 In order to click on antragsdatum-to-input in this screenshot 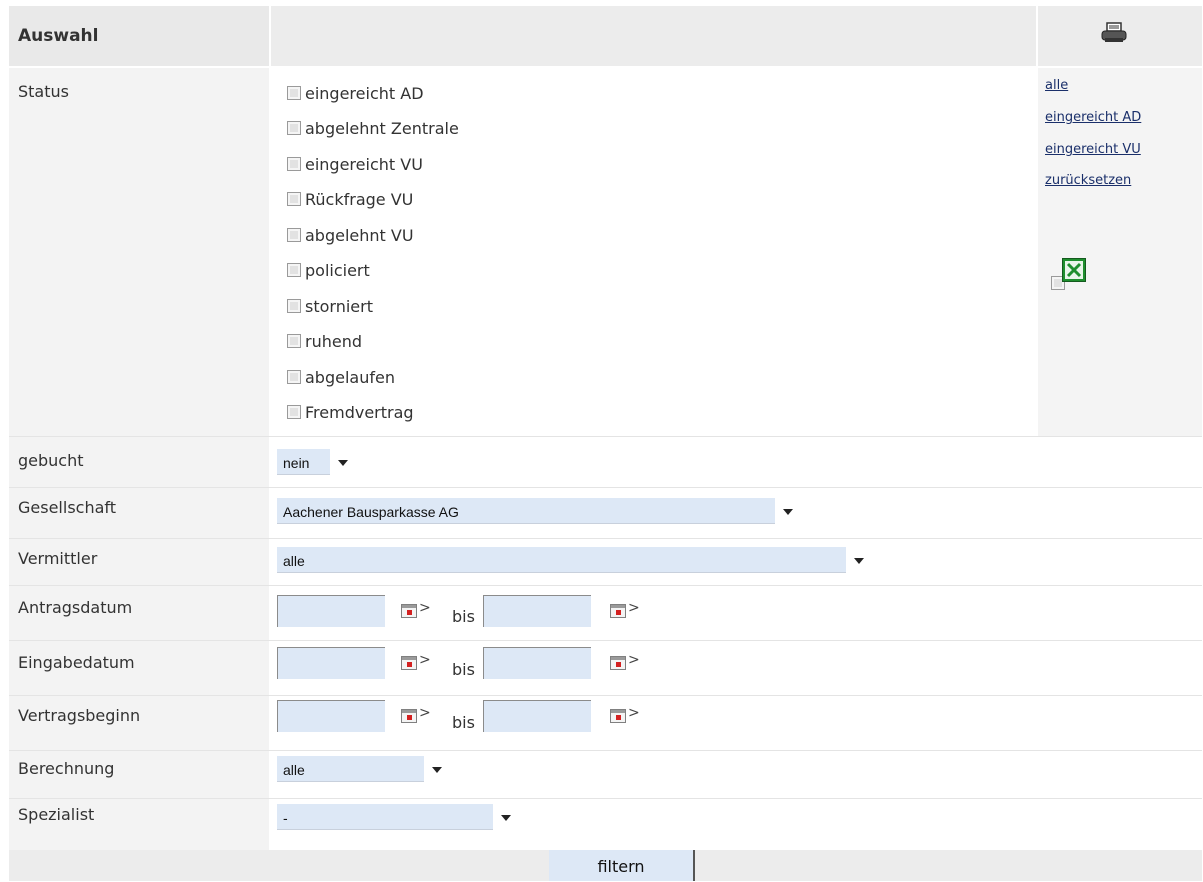, I will do `click(537, 611)`.